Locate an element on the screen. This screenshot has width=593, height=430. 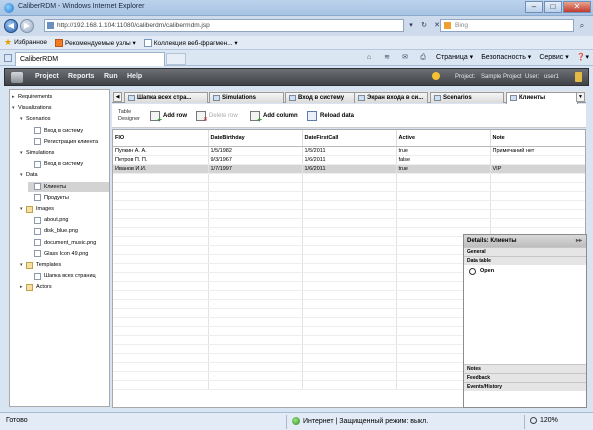
details-section-events: Events/History is located at coordinates (525, 386).